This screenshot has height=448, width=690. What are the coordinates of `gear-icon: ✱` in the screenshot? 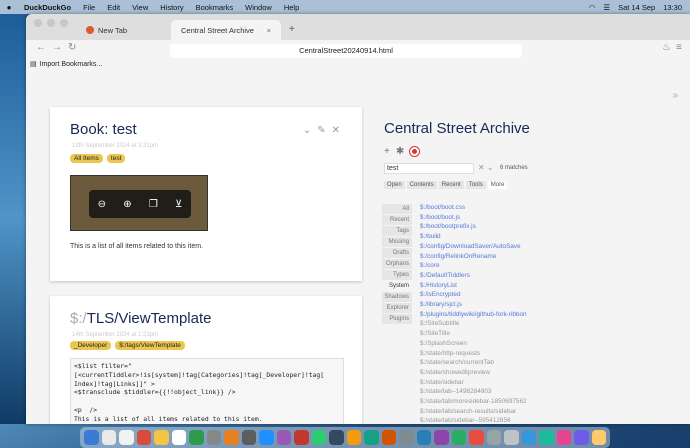 It's located at (400, 151).